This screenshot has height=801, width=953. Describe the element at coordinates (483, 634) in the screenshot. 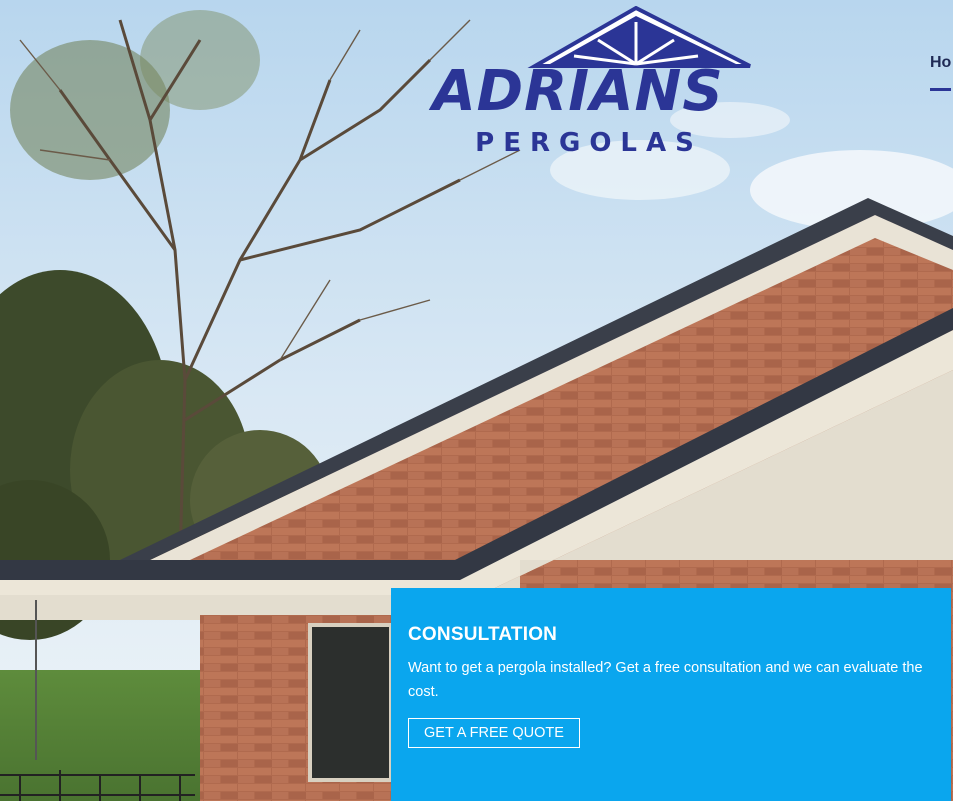

I see `consultation-title: CONSULTATION` at that location.